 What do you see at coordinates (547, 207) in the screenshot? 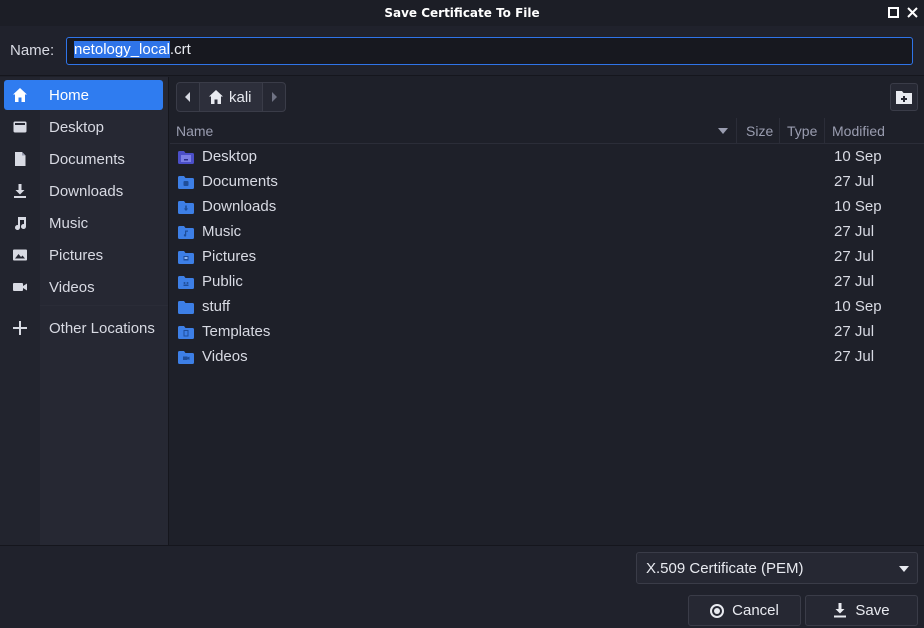
I see `file-row-downloads: Downloads 10 Sep` at bounding box center [547, 207].